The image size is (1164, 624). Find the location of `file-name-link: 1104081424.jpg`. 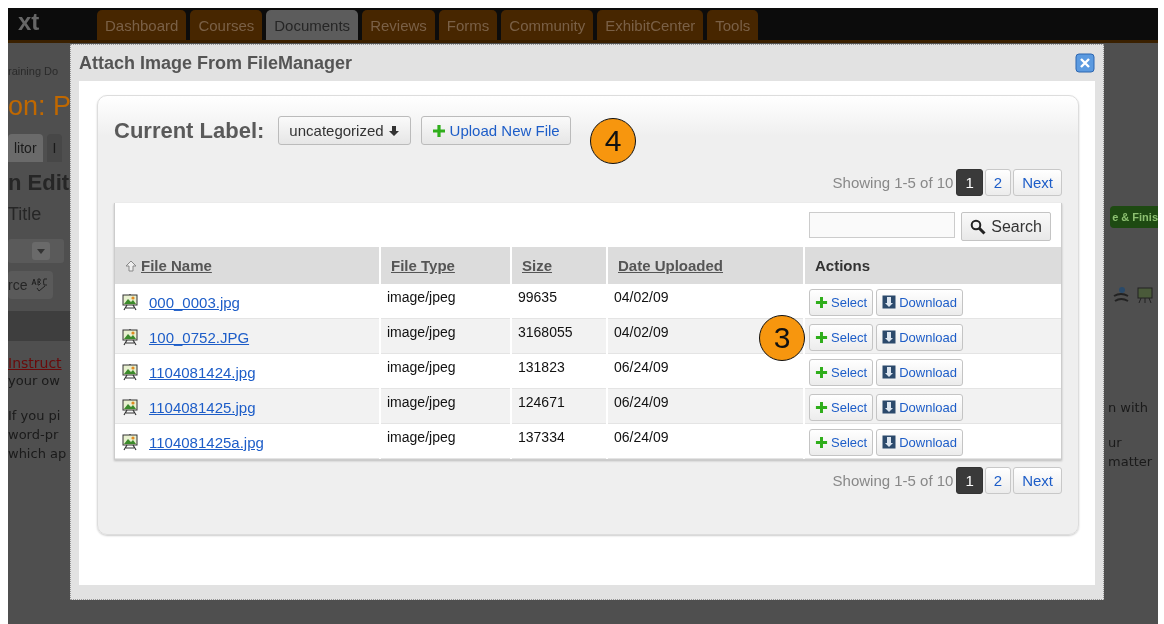

file-name-link: 1104081424.jpg is located at coordinates (202, 372).